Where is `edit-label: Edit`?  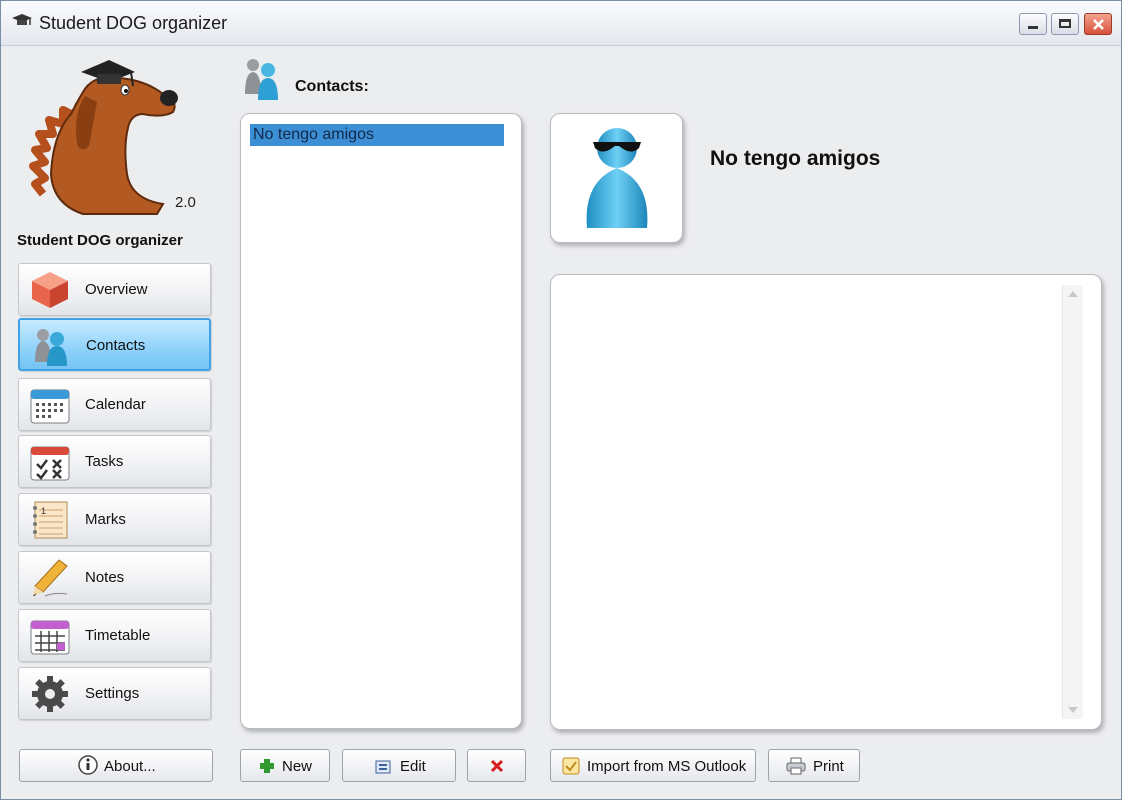
edit-label: Edit is located at coordinates (413, 766).